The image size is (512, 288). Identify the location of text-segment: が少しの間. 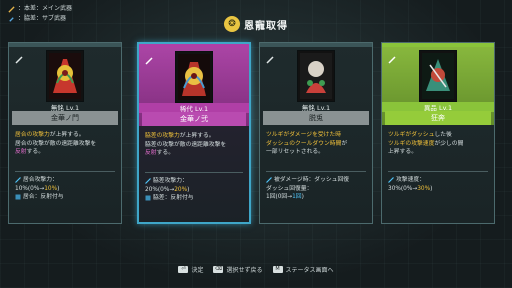
(449, 143).